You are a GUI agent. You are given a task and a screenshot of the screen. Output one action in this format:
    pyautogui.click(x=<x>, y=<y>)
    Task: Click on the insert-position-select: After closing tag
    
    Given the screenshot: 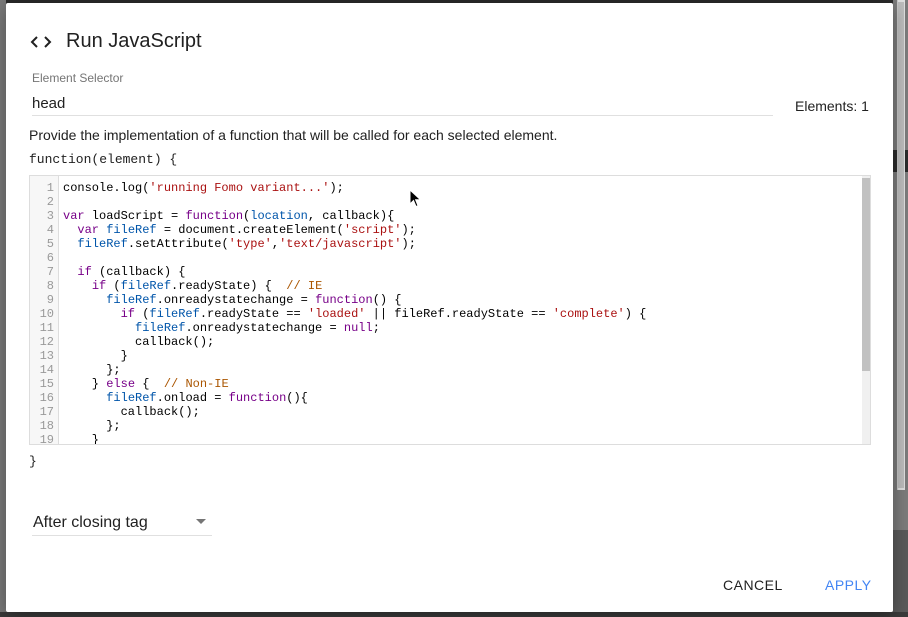 What is the action you would take?
    pyautogui.click(x=122, y=523)
    